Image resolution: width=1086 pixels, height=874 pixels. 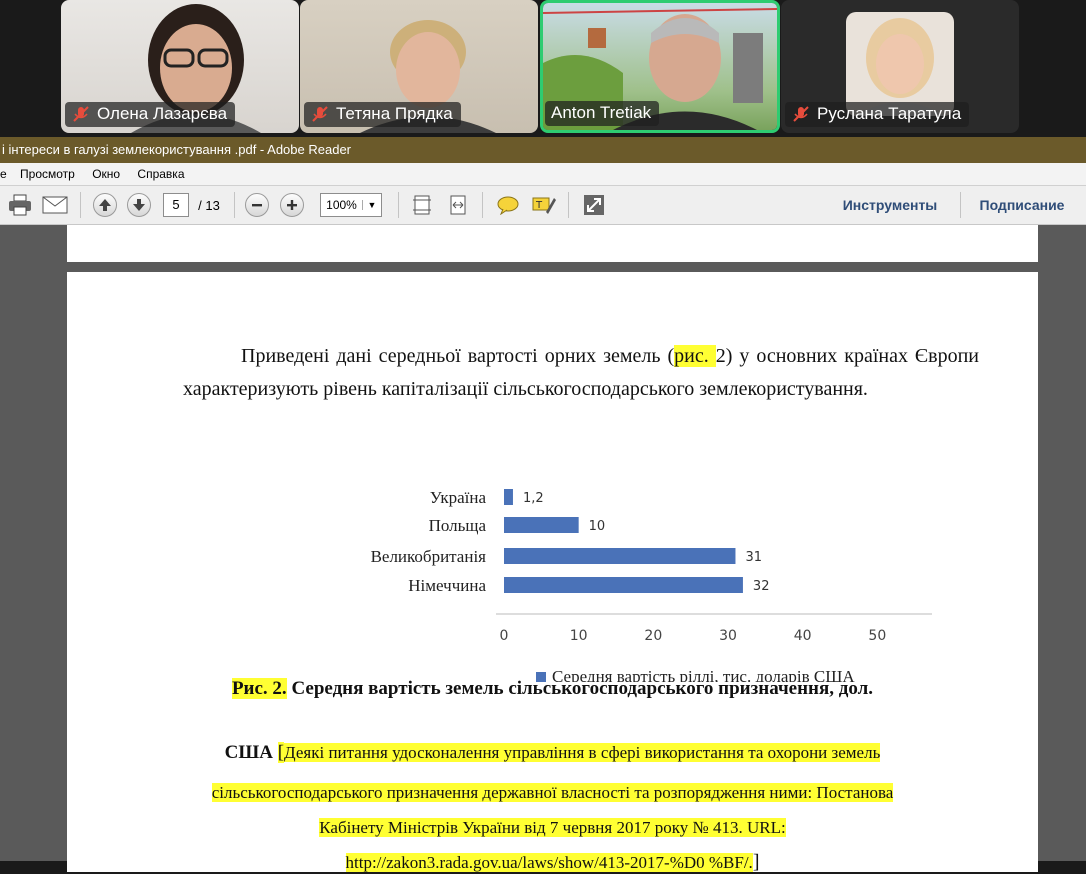 I want to click on menu-item-help: Справка, so click(x=160, y=174).